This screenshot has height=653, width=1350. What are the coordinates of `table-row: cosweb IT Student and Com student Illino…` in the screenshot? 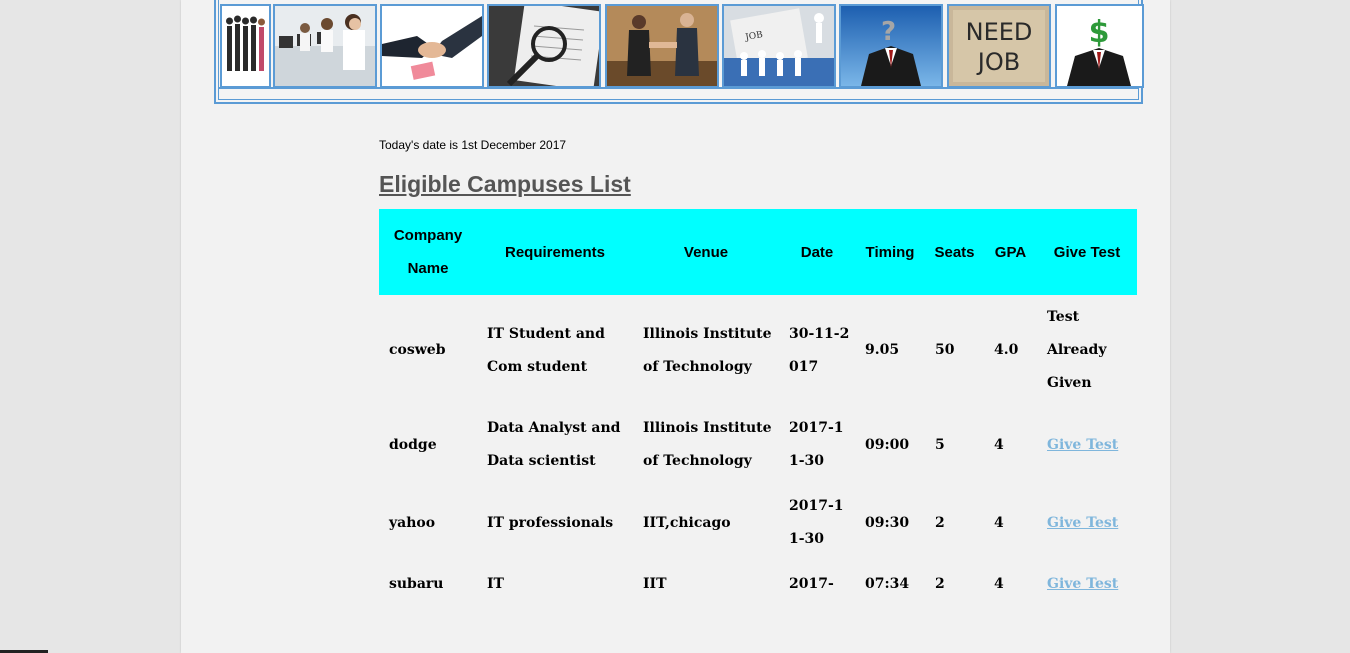 It's located at (758, 350).